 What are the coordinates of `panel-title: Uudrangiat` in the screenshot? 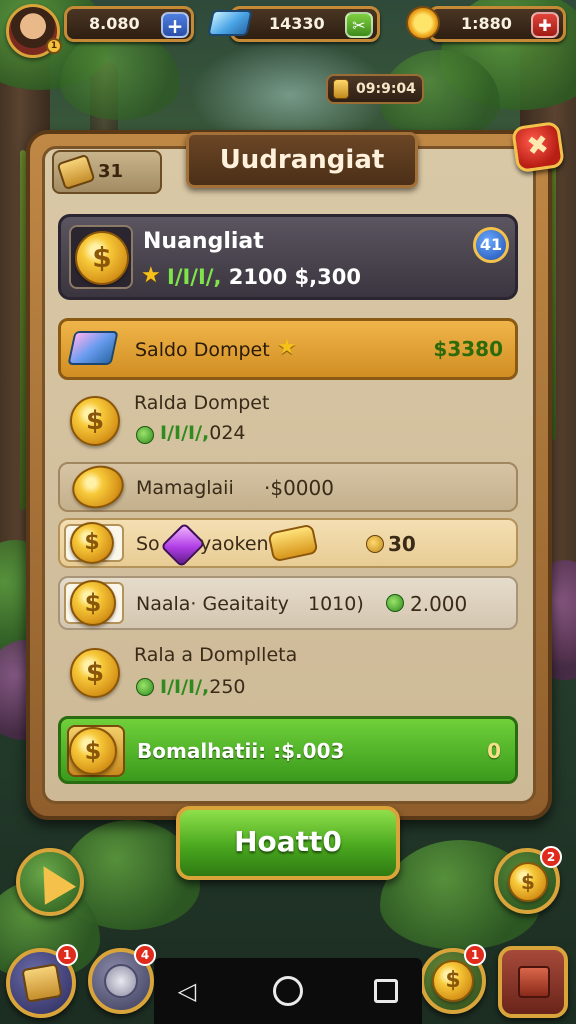 It's located at (302, 160).